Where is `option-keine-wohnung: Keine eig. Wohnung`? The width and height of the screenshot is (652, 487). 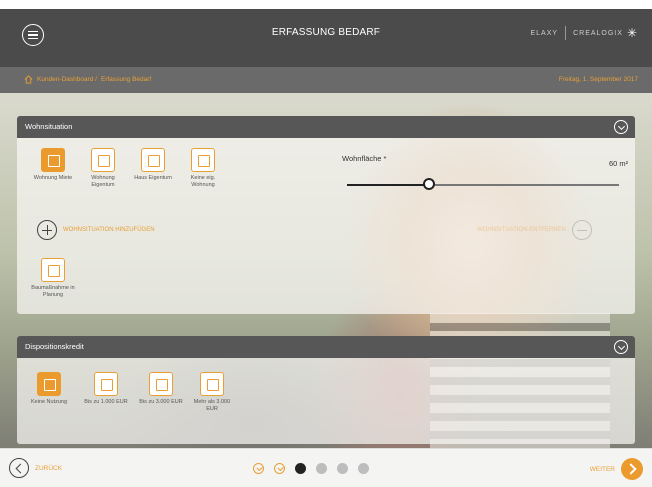 option-keine-wohnung: Keine eig. Wohnung is located at coordinates (203, 168).